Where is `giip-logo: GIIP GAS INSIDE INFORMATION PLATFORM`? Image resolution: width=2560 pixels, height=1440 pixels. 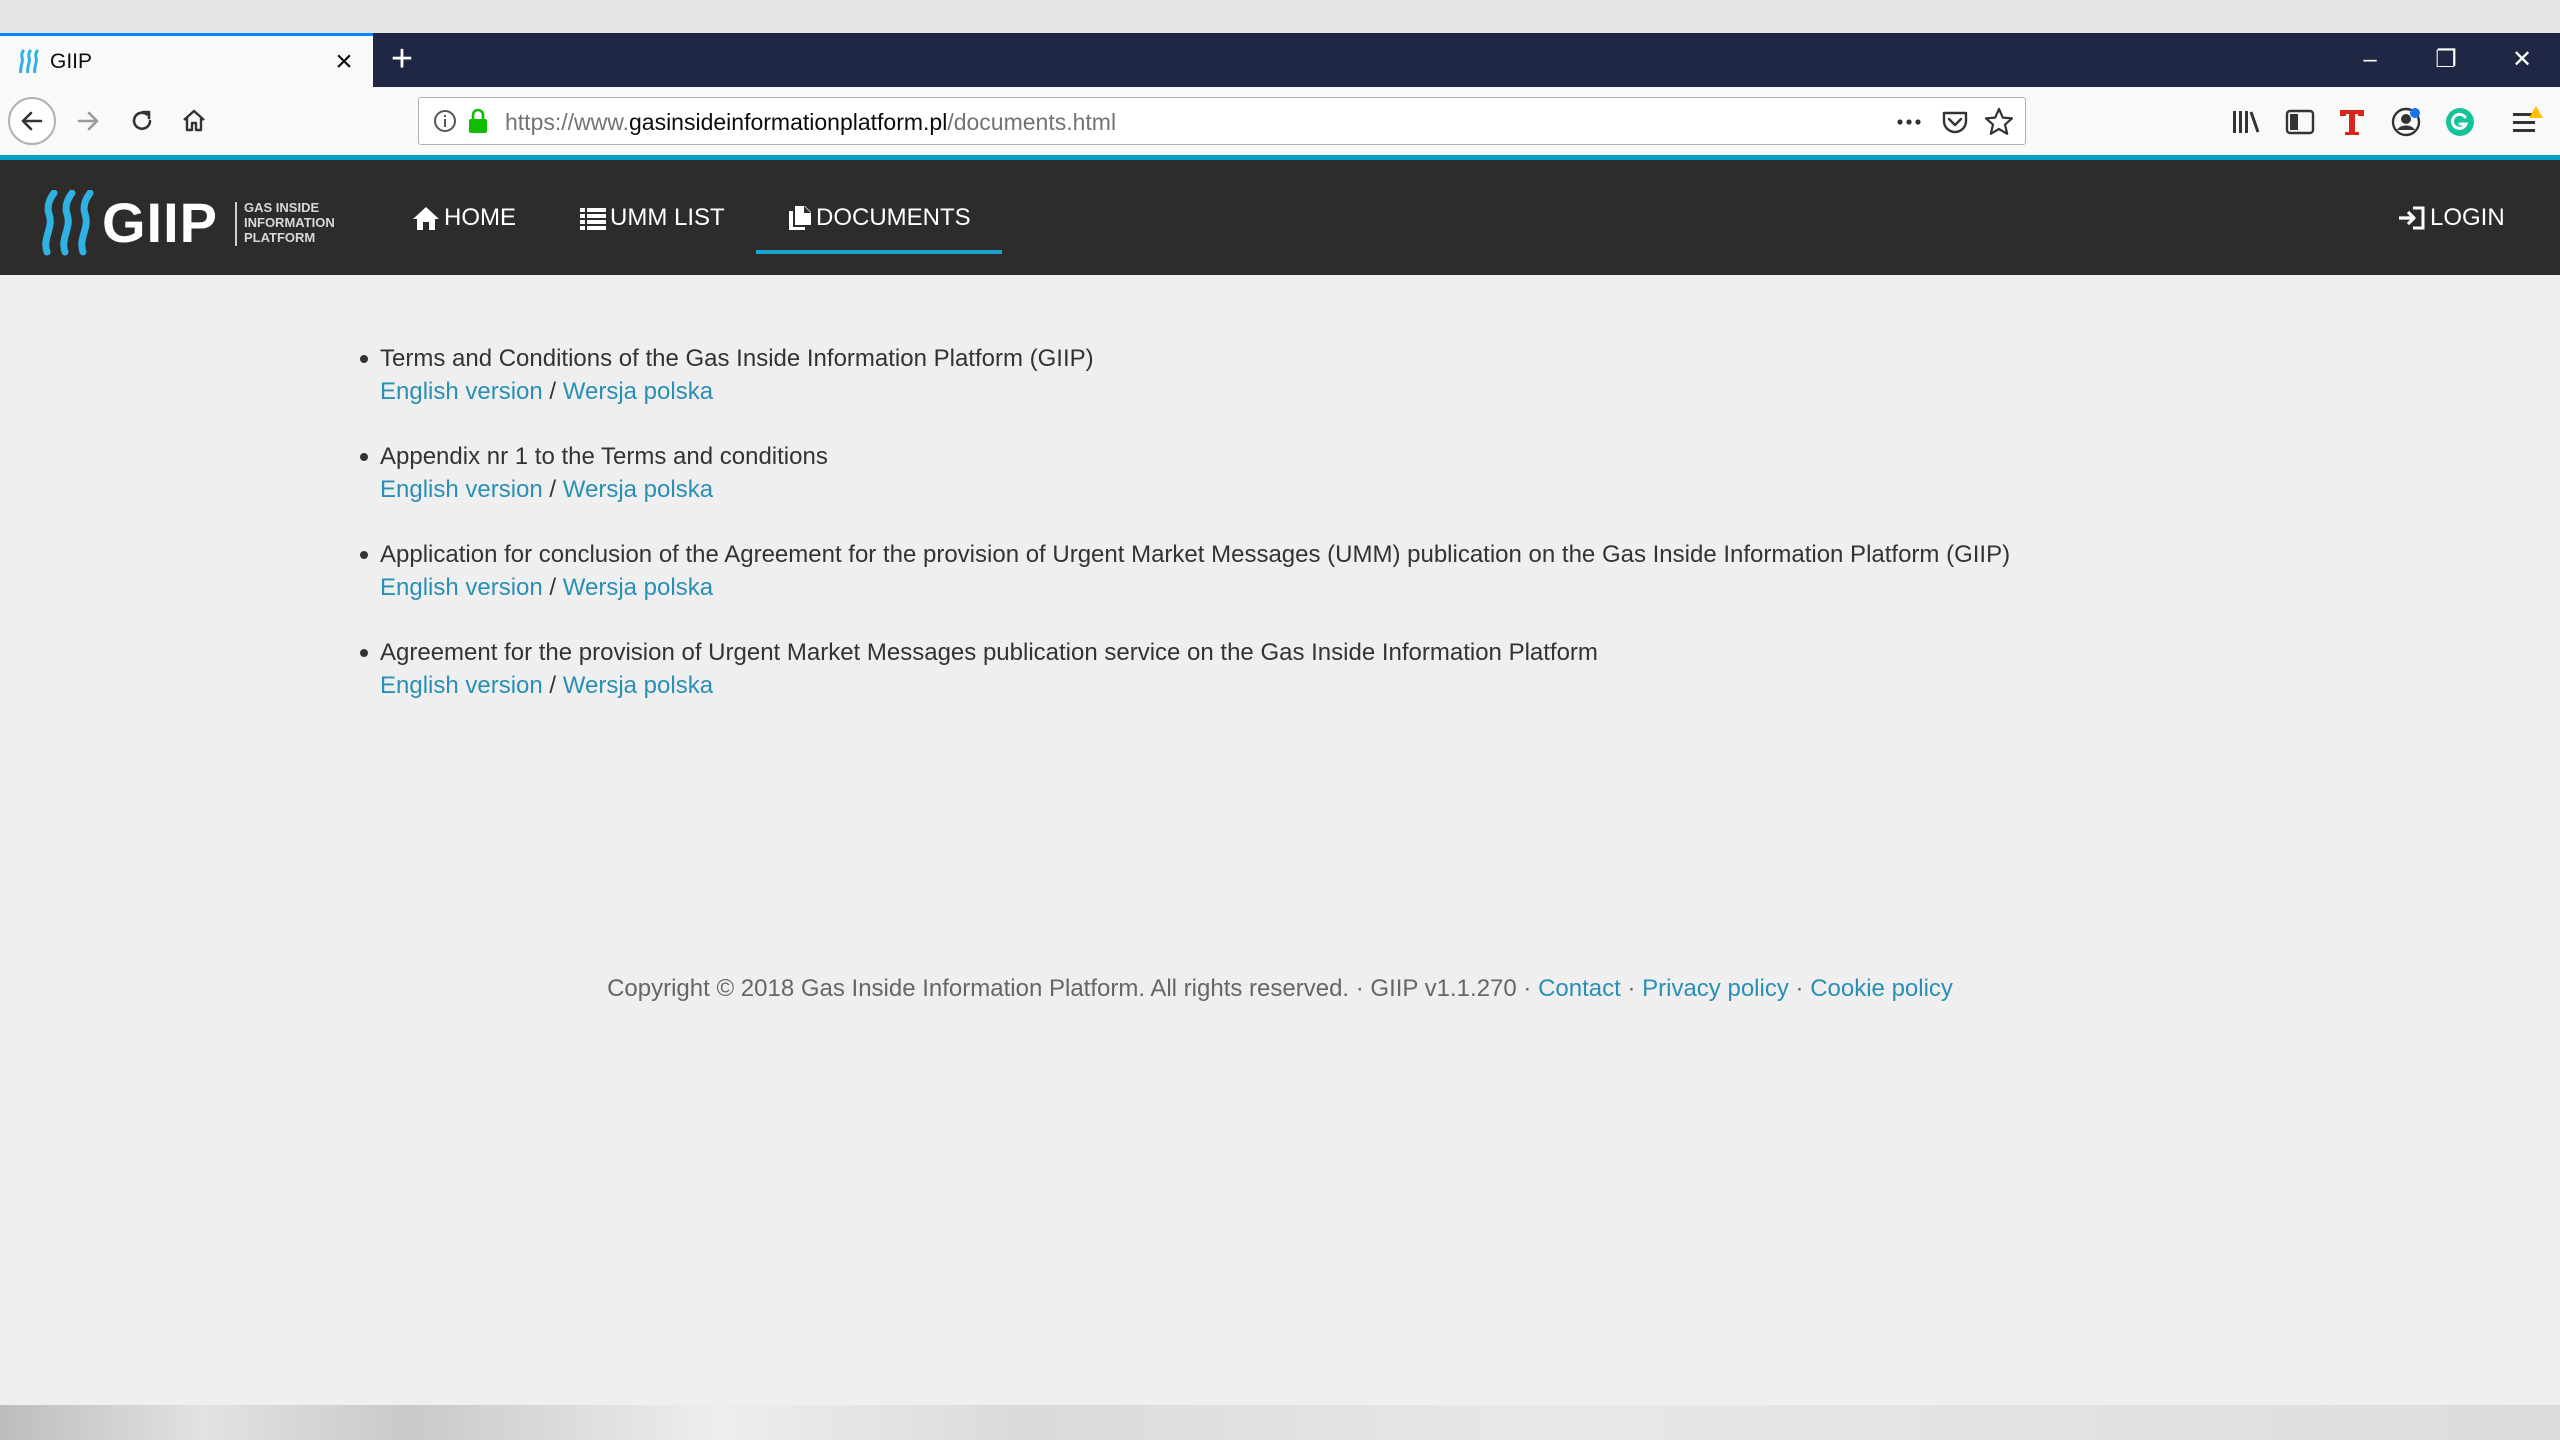
giip-logo: GIIP GAS INSIDE INFORMATION PLATFORM is located at coordinates (195, 223).